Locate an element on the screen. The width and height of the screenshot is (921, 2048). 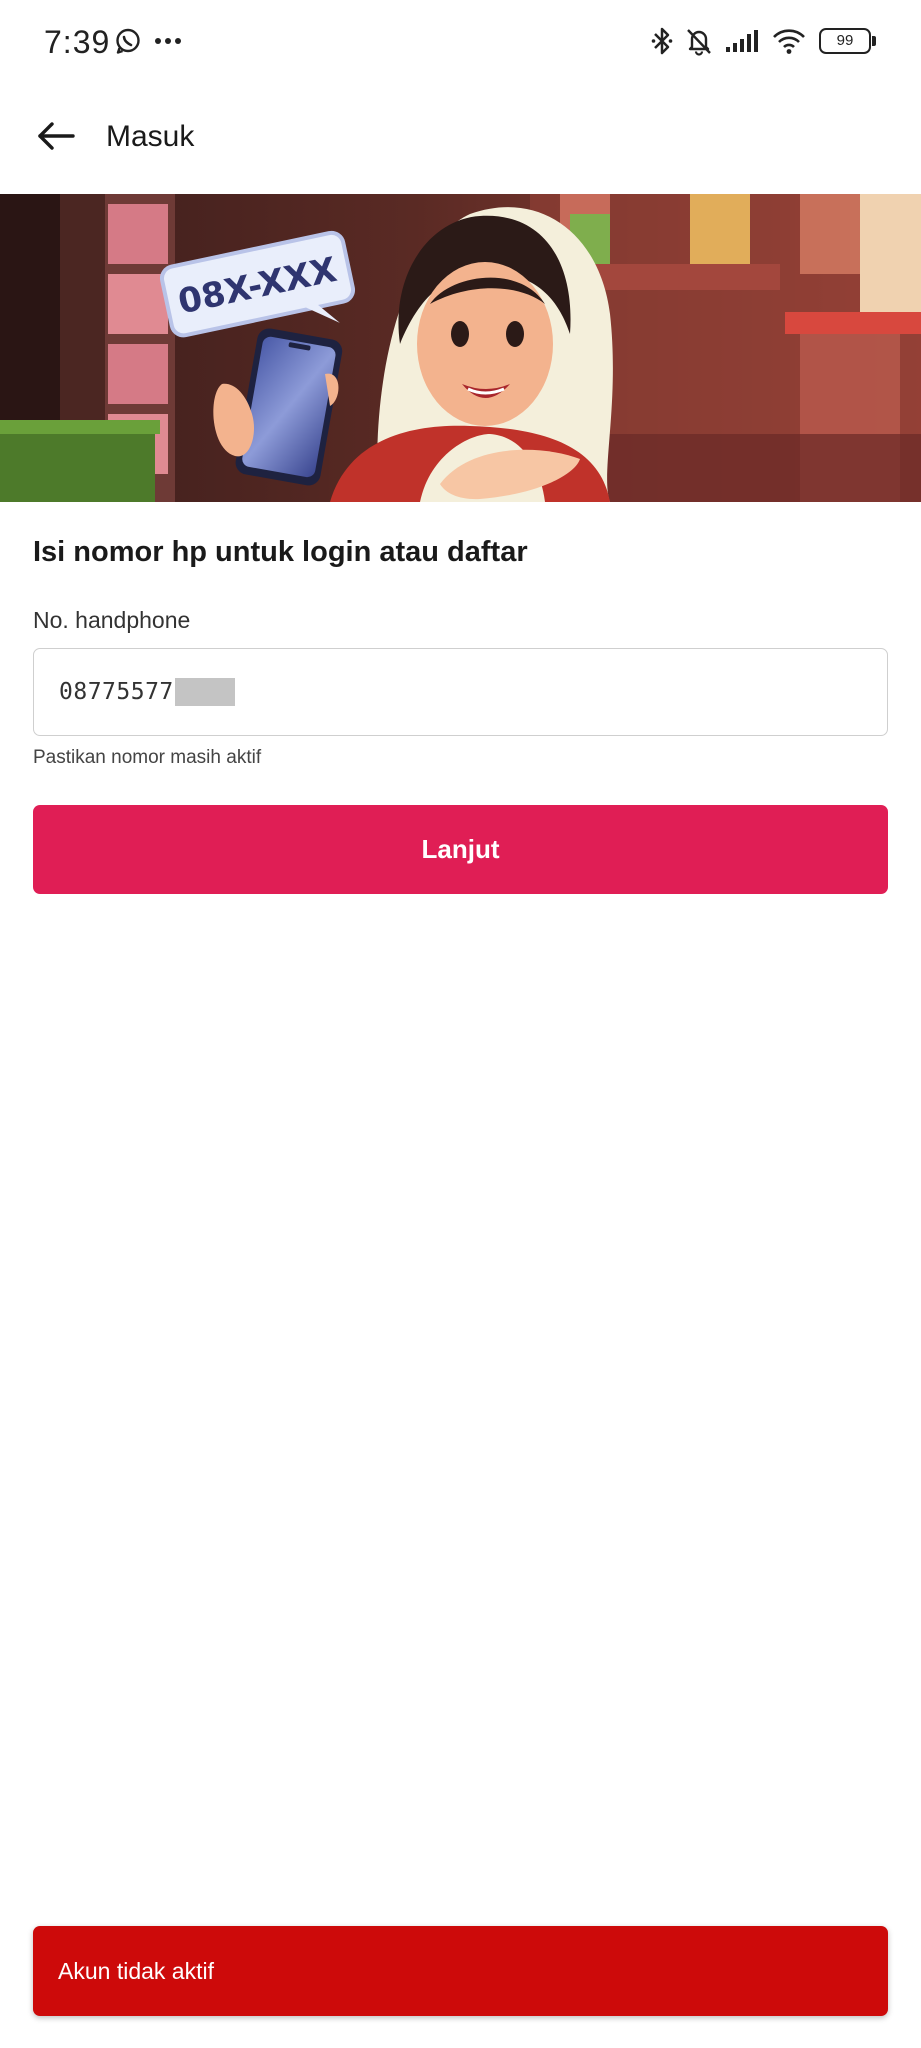
phone-helper-text: Pastikan nomor masih aktif is located at coordinates (147, 757).